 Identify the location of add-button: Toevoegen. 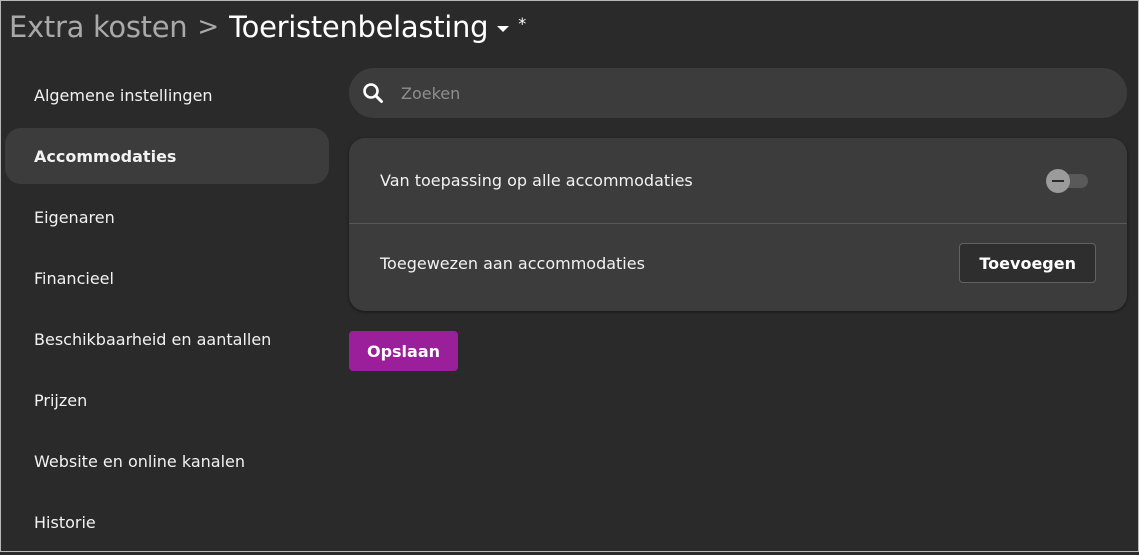
(1027, 263).